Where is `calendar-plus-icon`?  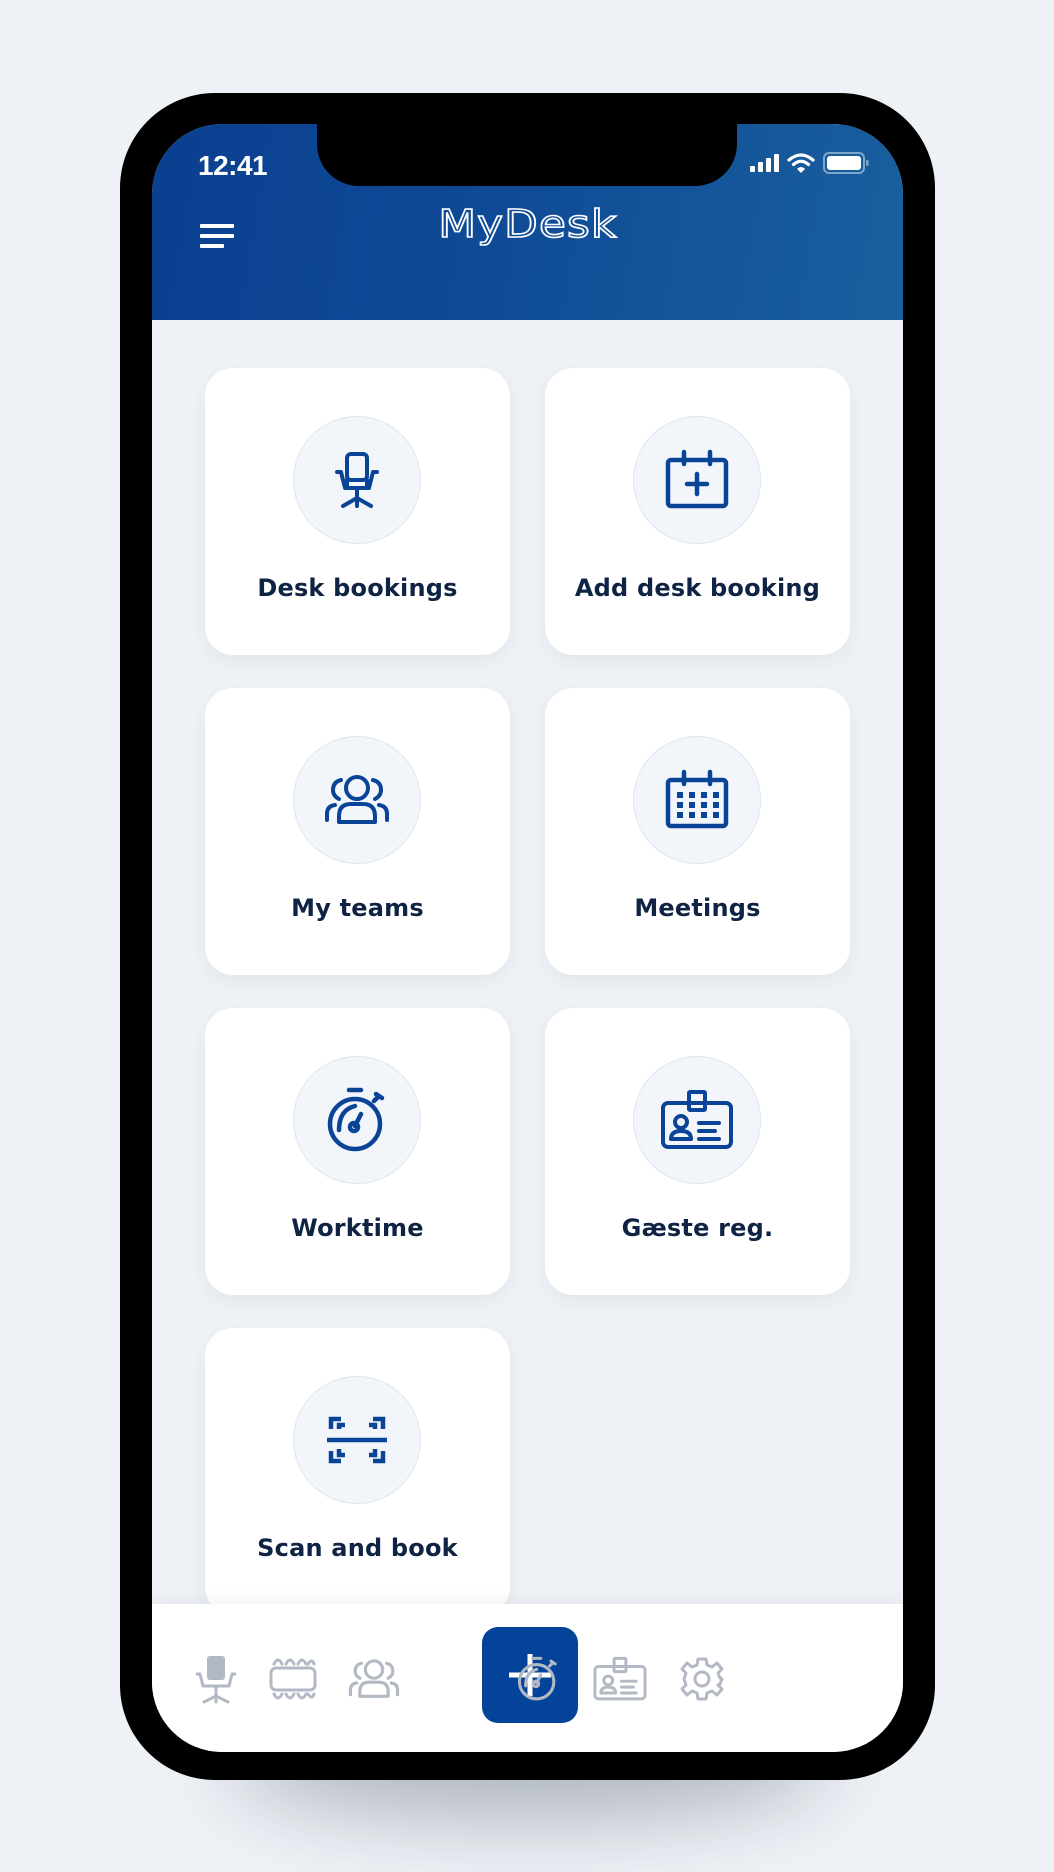
calendar-plus-icon is located at coordinates (697, 479).